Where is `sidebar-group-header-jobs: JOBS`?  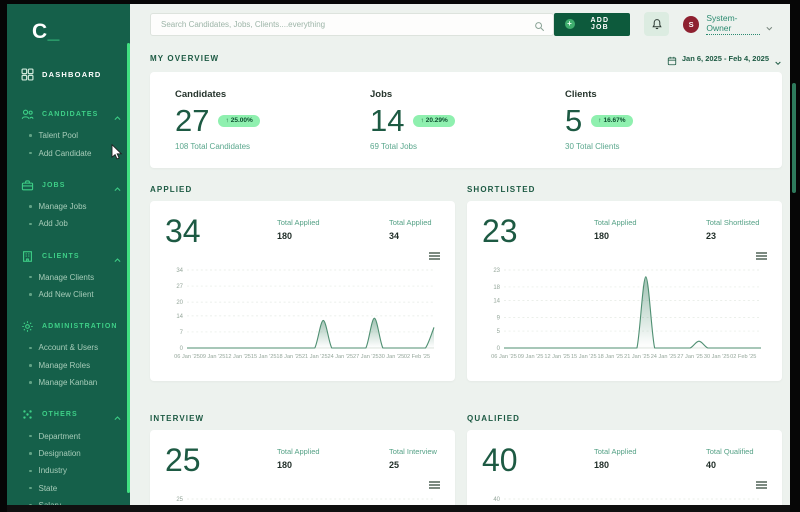
sidebar-group-header-jobs: JOBS is located at coordinates (68, 185).